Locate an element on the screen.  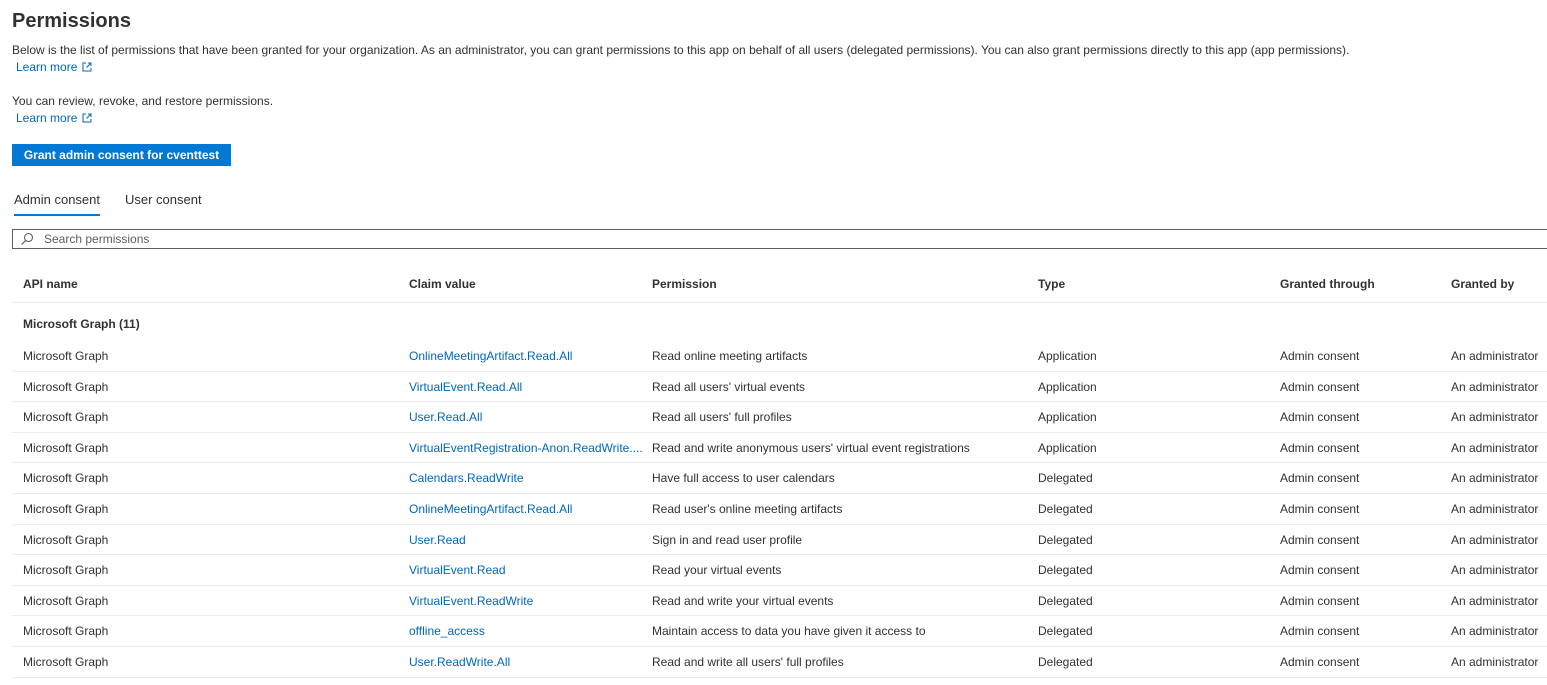
claim-value-link: User.Read.All is located at coordinates (445, 417).